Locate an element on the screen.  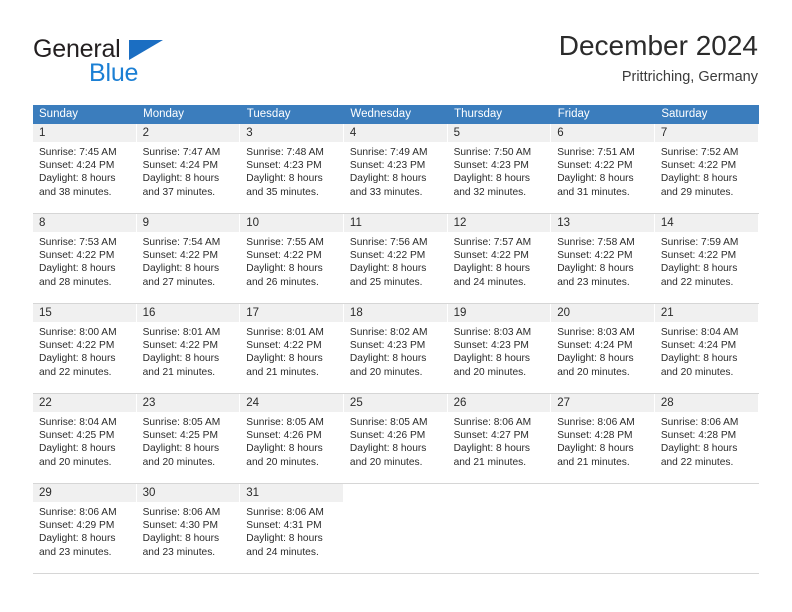
weekday-header-friday: Friday is located at coordinates (603, 114).